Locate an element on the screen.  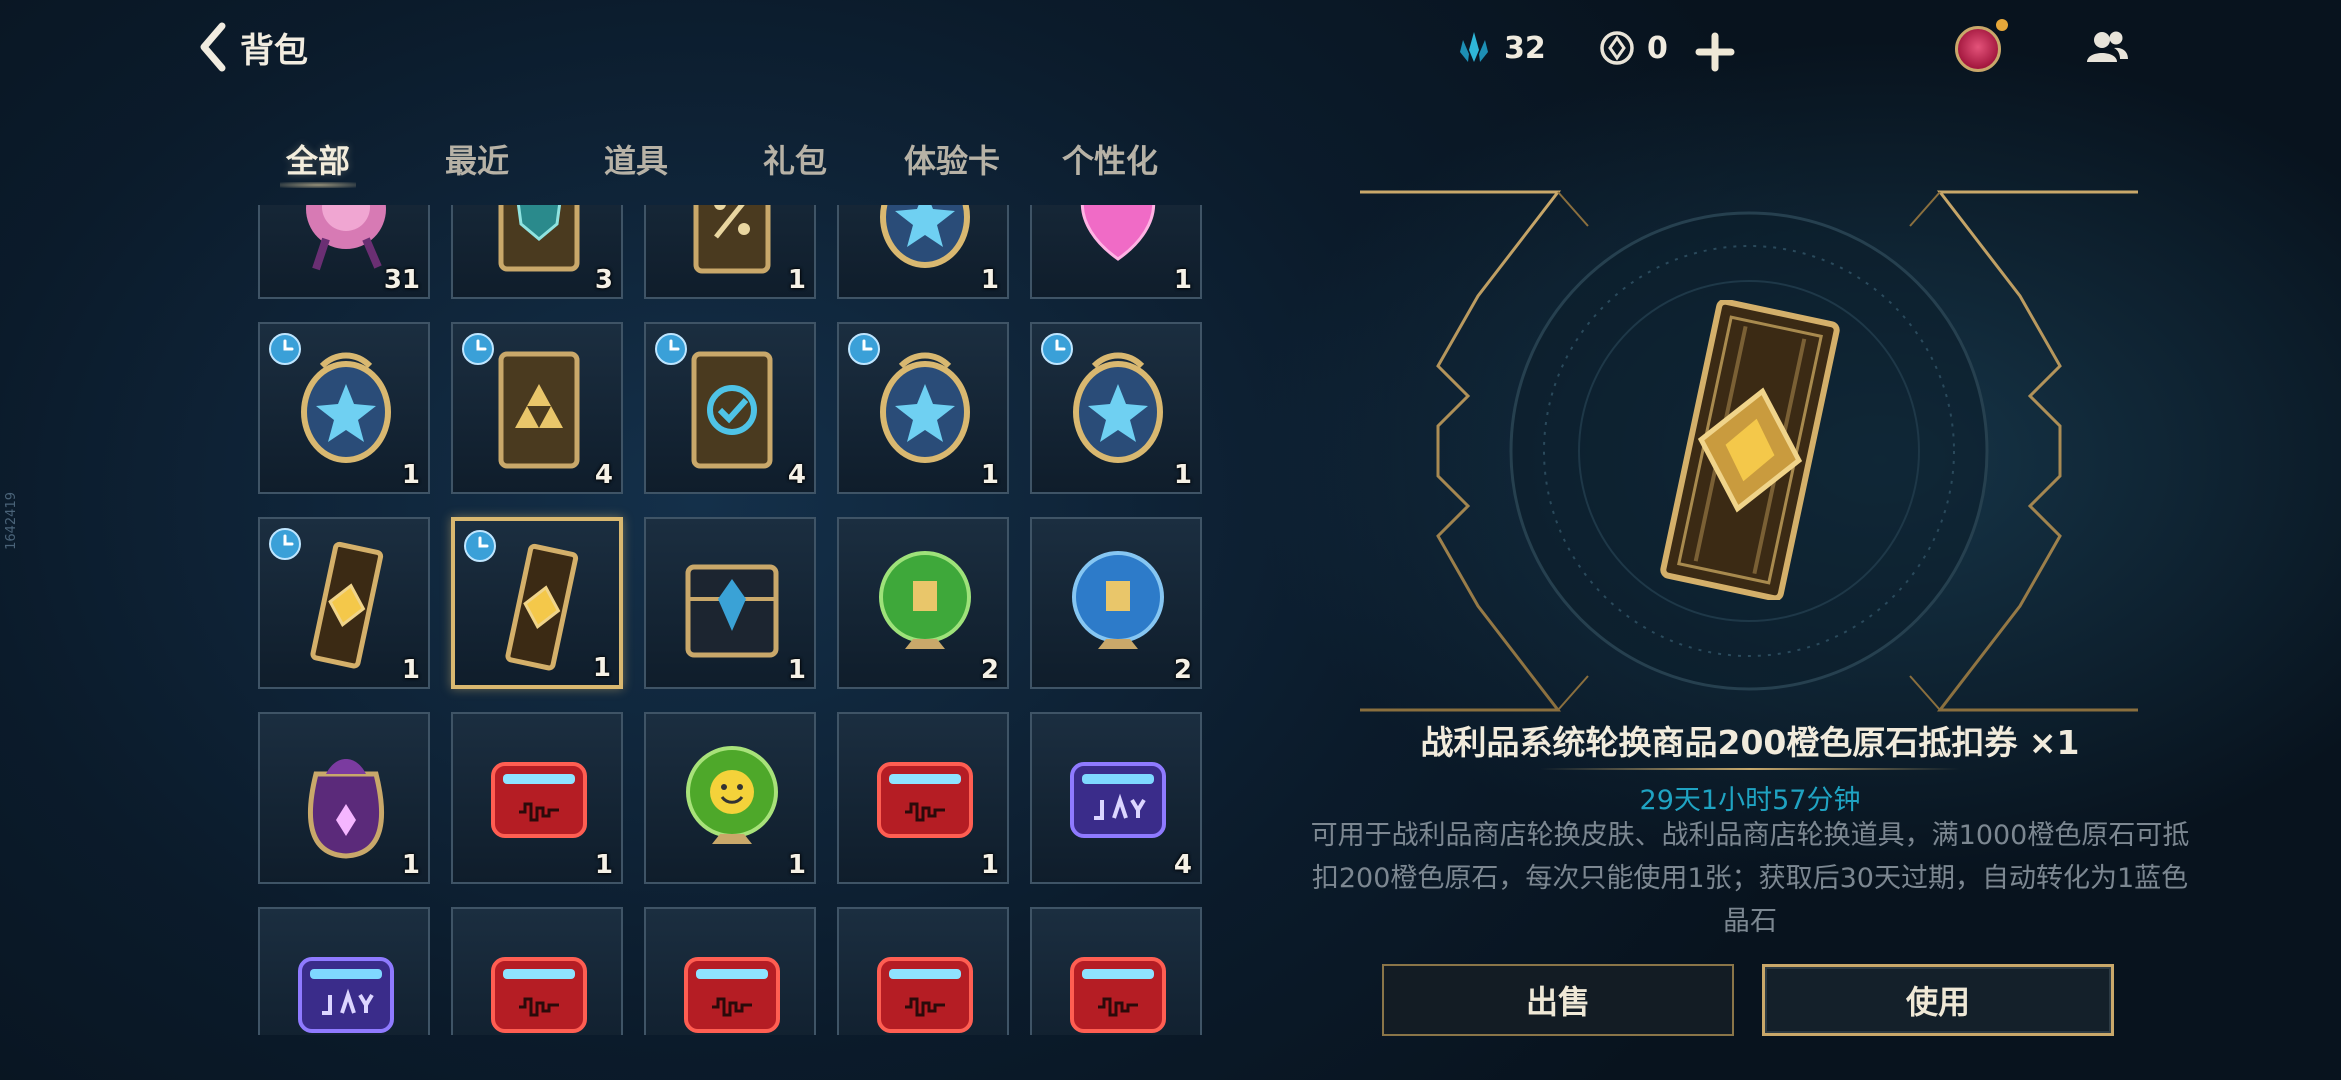
page-title: 背包 is located at coordinates (274, 50).